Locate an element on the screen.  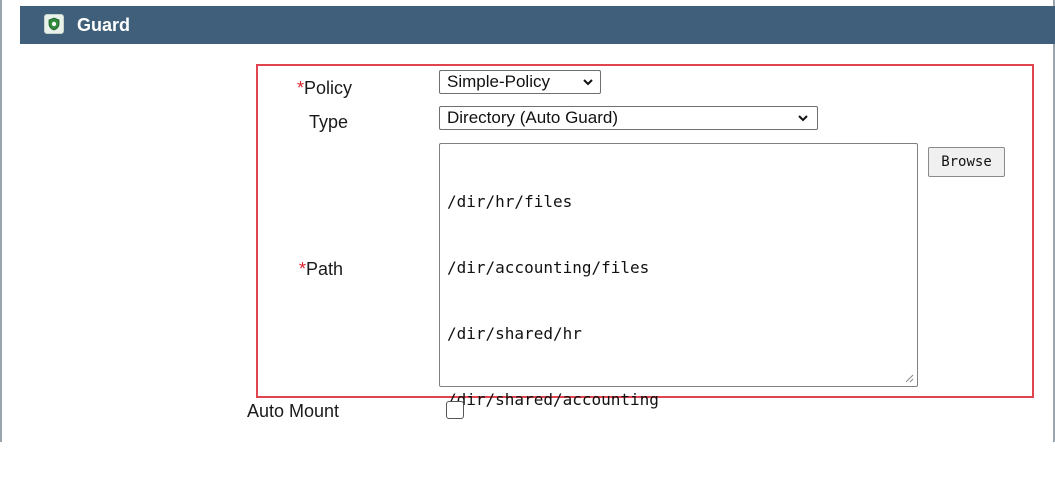
auto-mount-label: Auto Mount is located at coordinates (293, 411).